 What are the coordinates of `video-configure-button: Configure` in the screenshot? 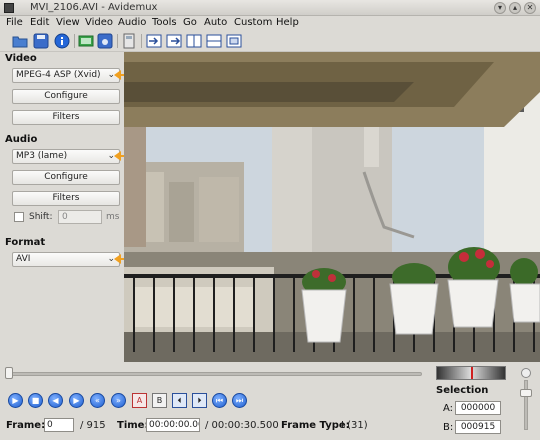 It's located at (66, 96).